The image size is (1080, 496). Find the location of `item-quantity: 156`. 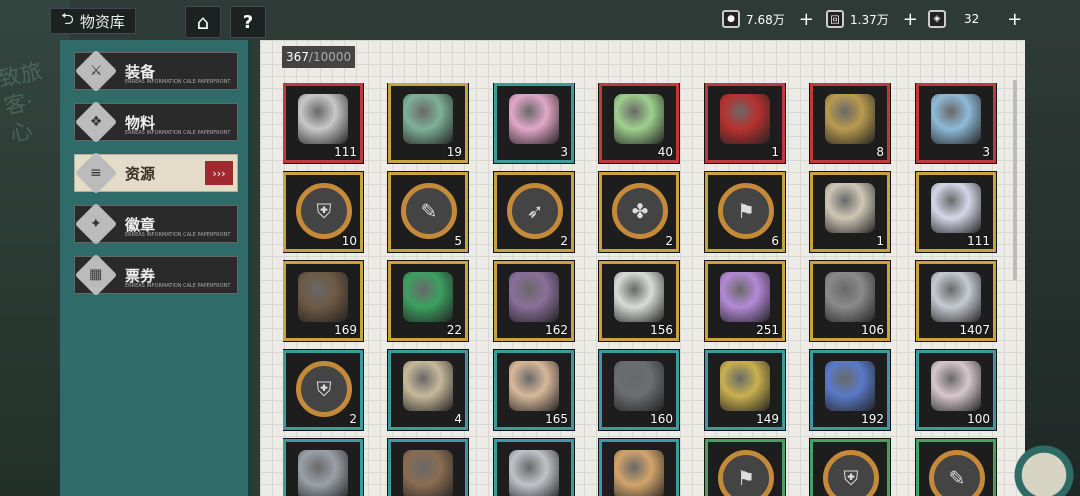

item-quantity: 156 is located at coordinates (661, 330).